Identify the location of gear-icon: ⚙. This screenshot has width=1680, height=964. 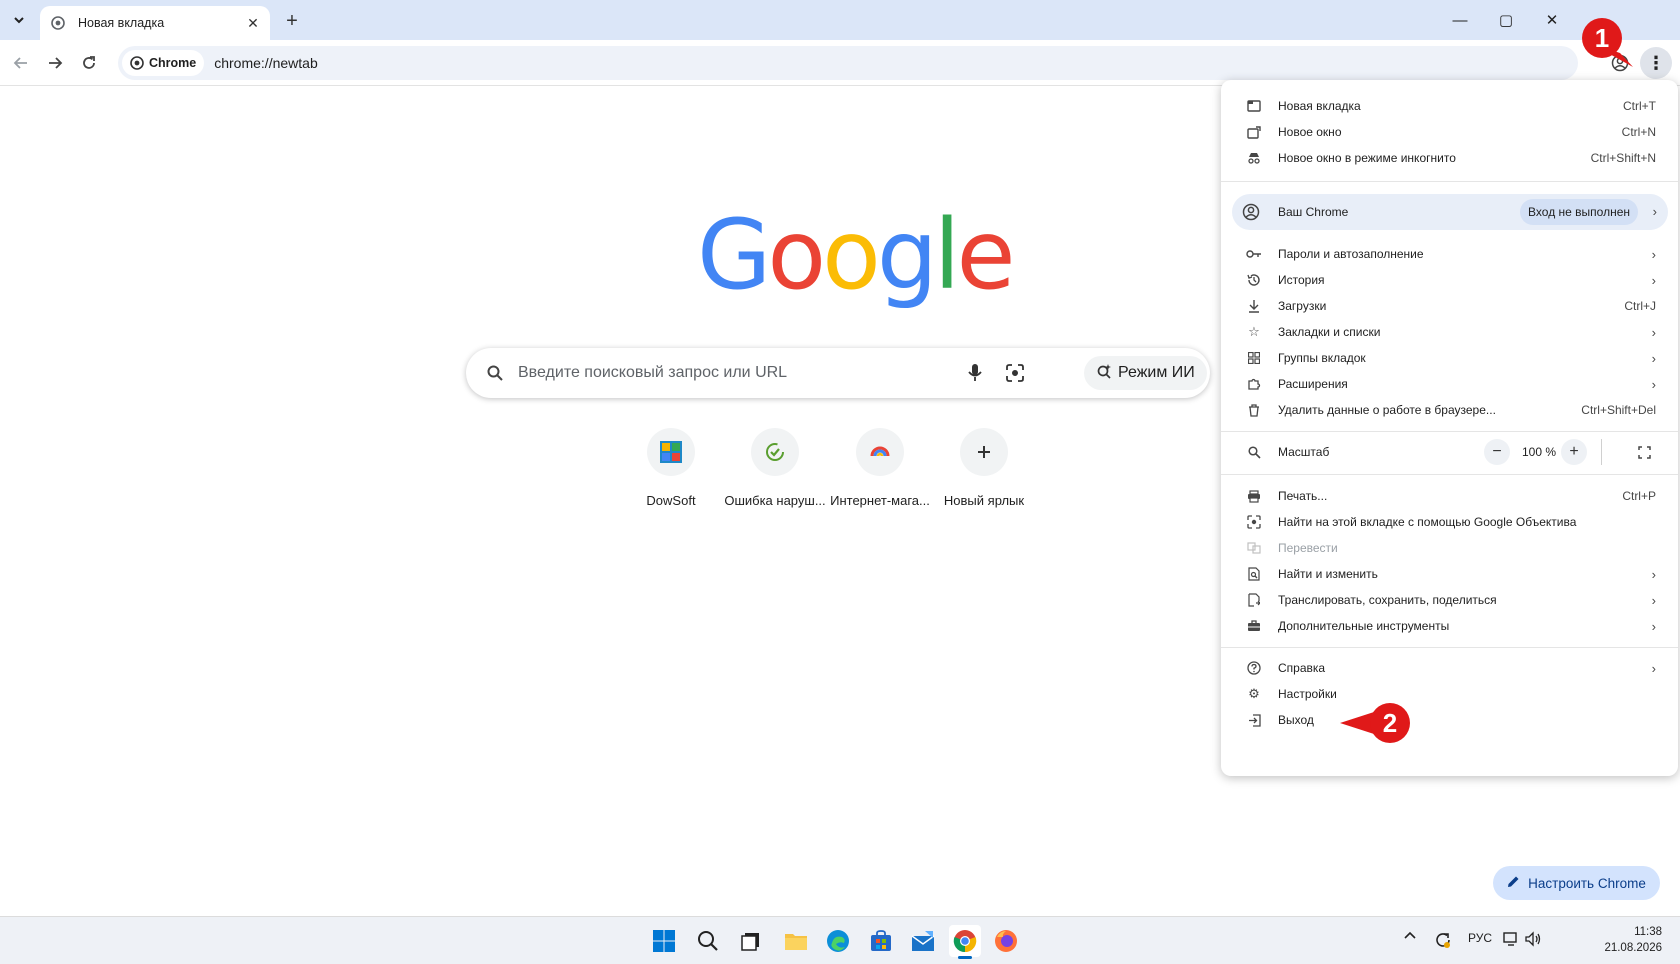
(1254, 693).